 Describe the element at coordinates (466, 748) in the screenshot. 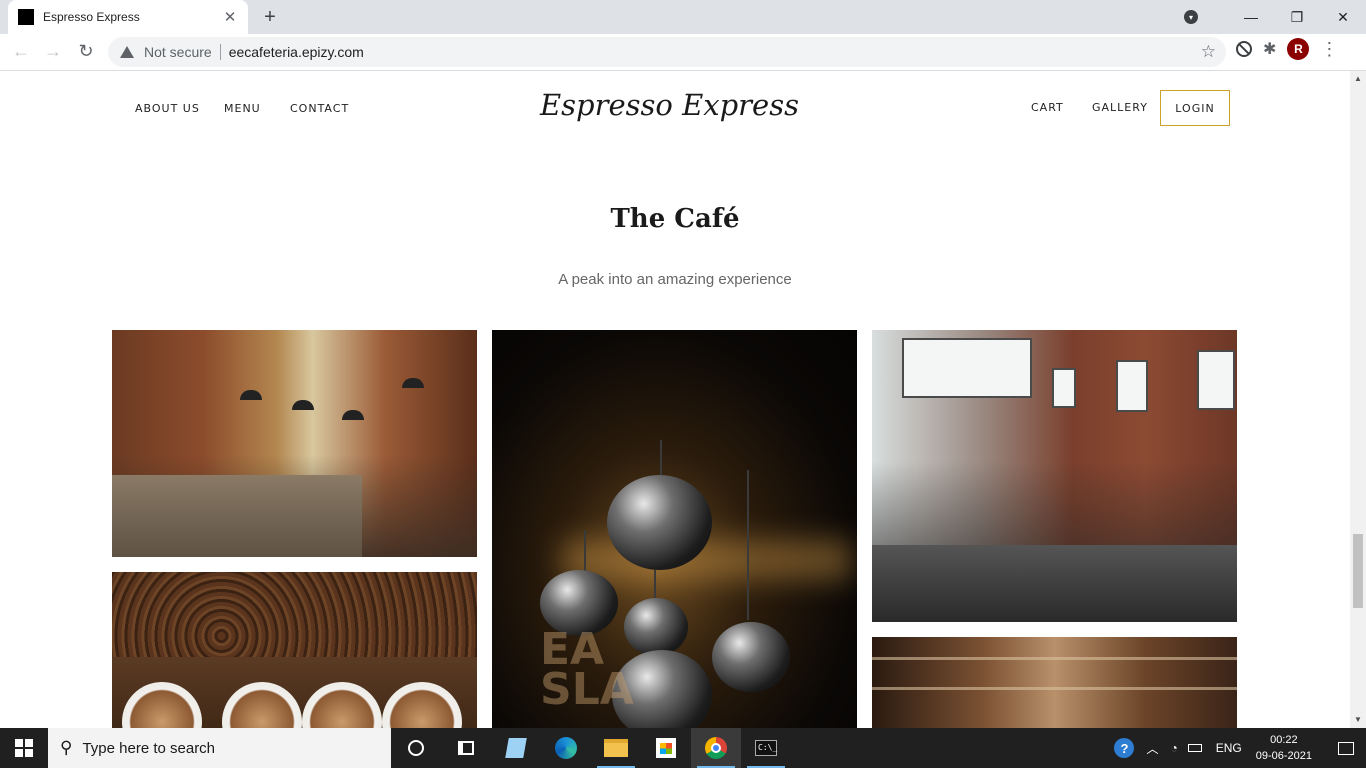

I see `task-view-icon` at that location.